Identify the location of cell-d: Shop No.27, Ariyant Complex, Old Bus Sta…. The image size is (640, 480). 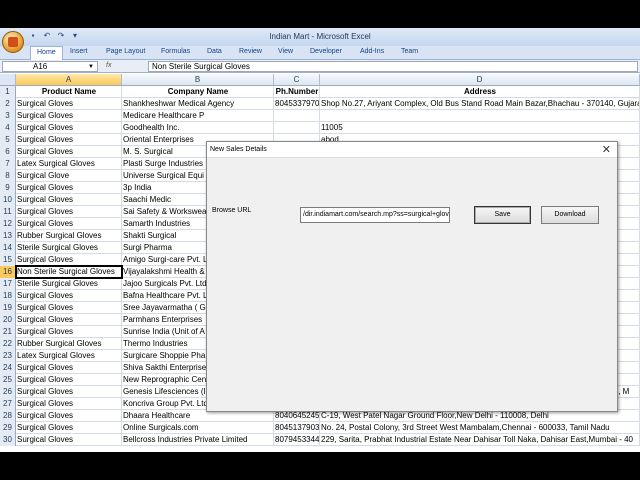
(480, 104).